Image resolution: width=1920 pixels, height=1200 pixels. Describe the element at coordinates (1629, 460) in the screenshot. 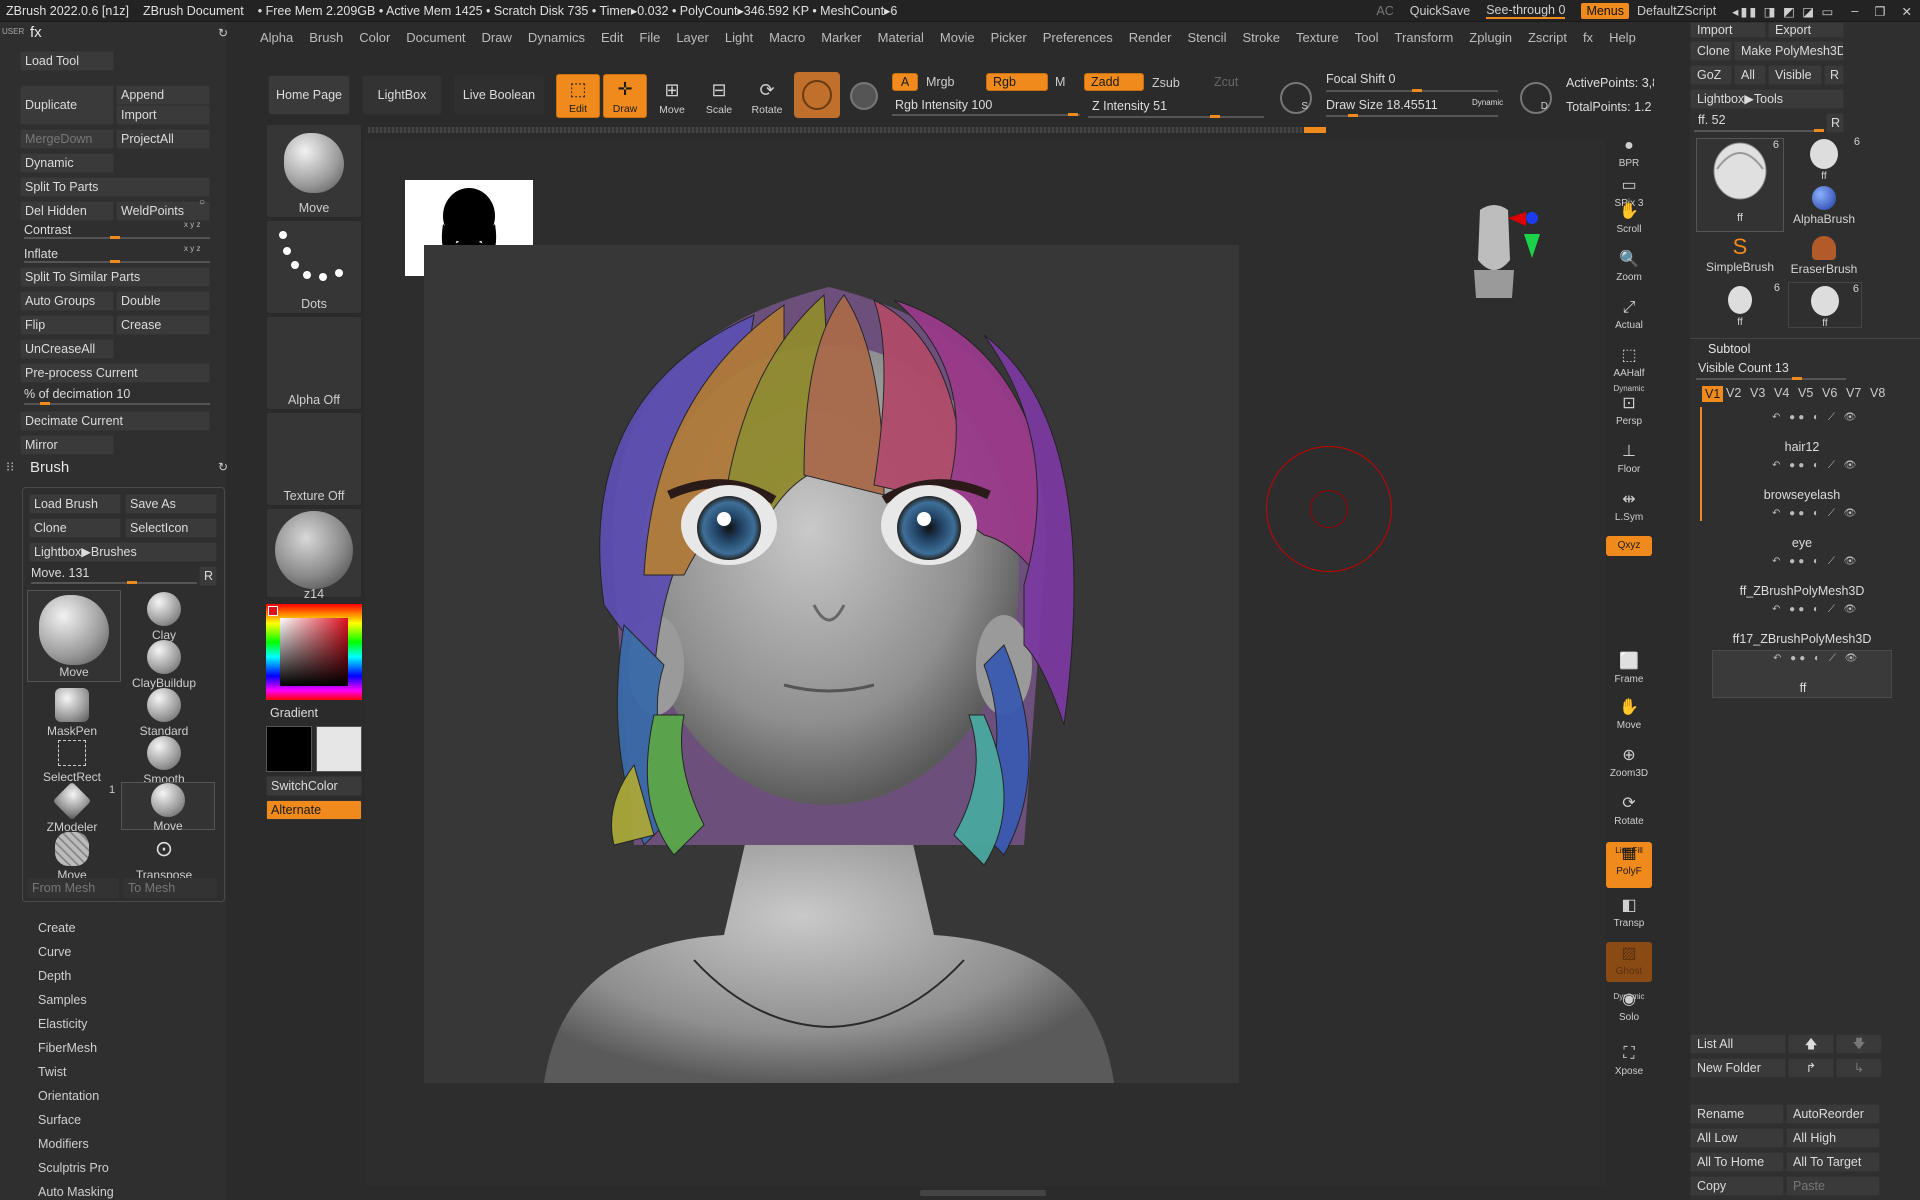

I see `rshelf-floor: ⊥ Floor` at that location.